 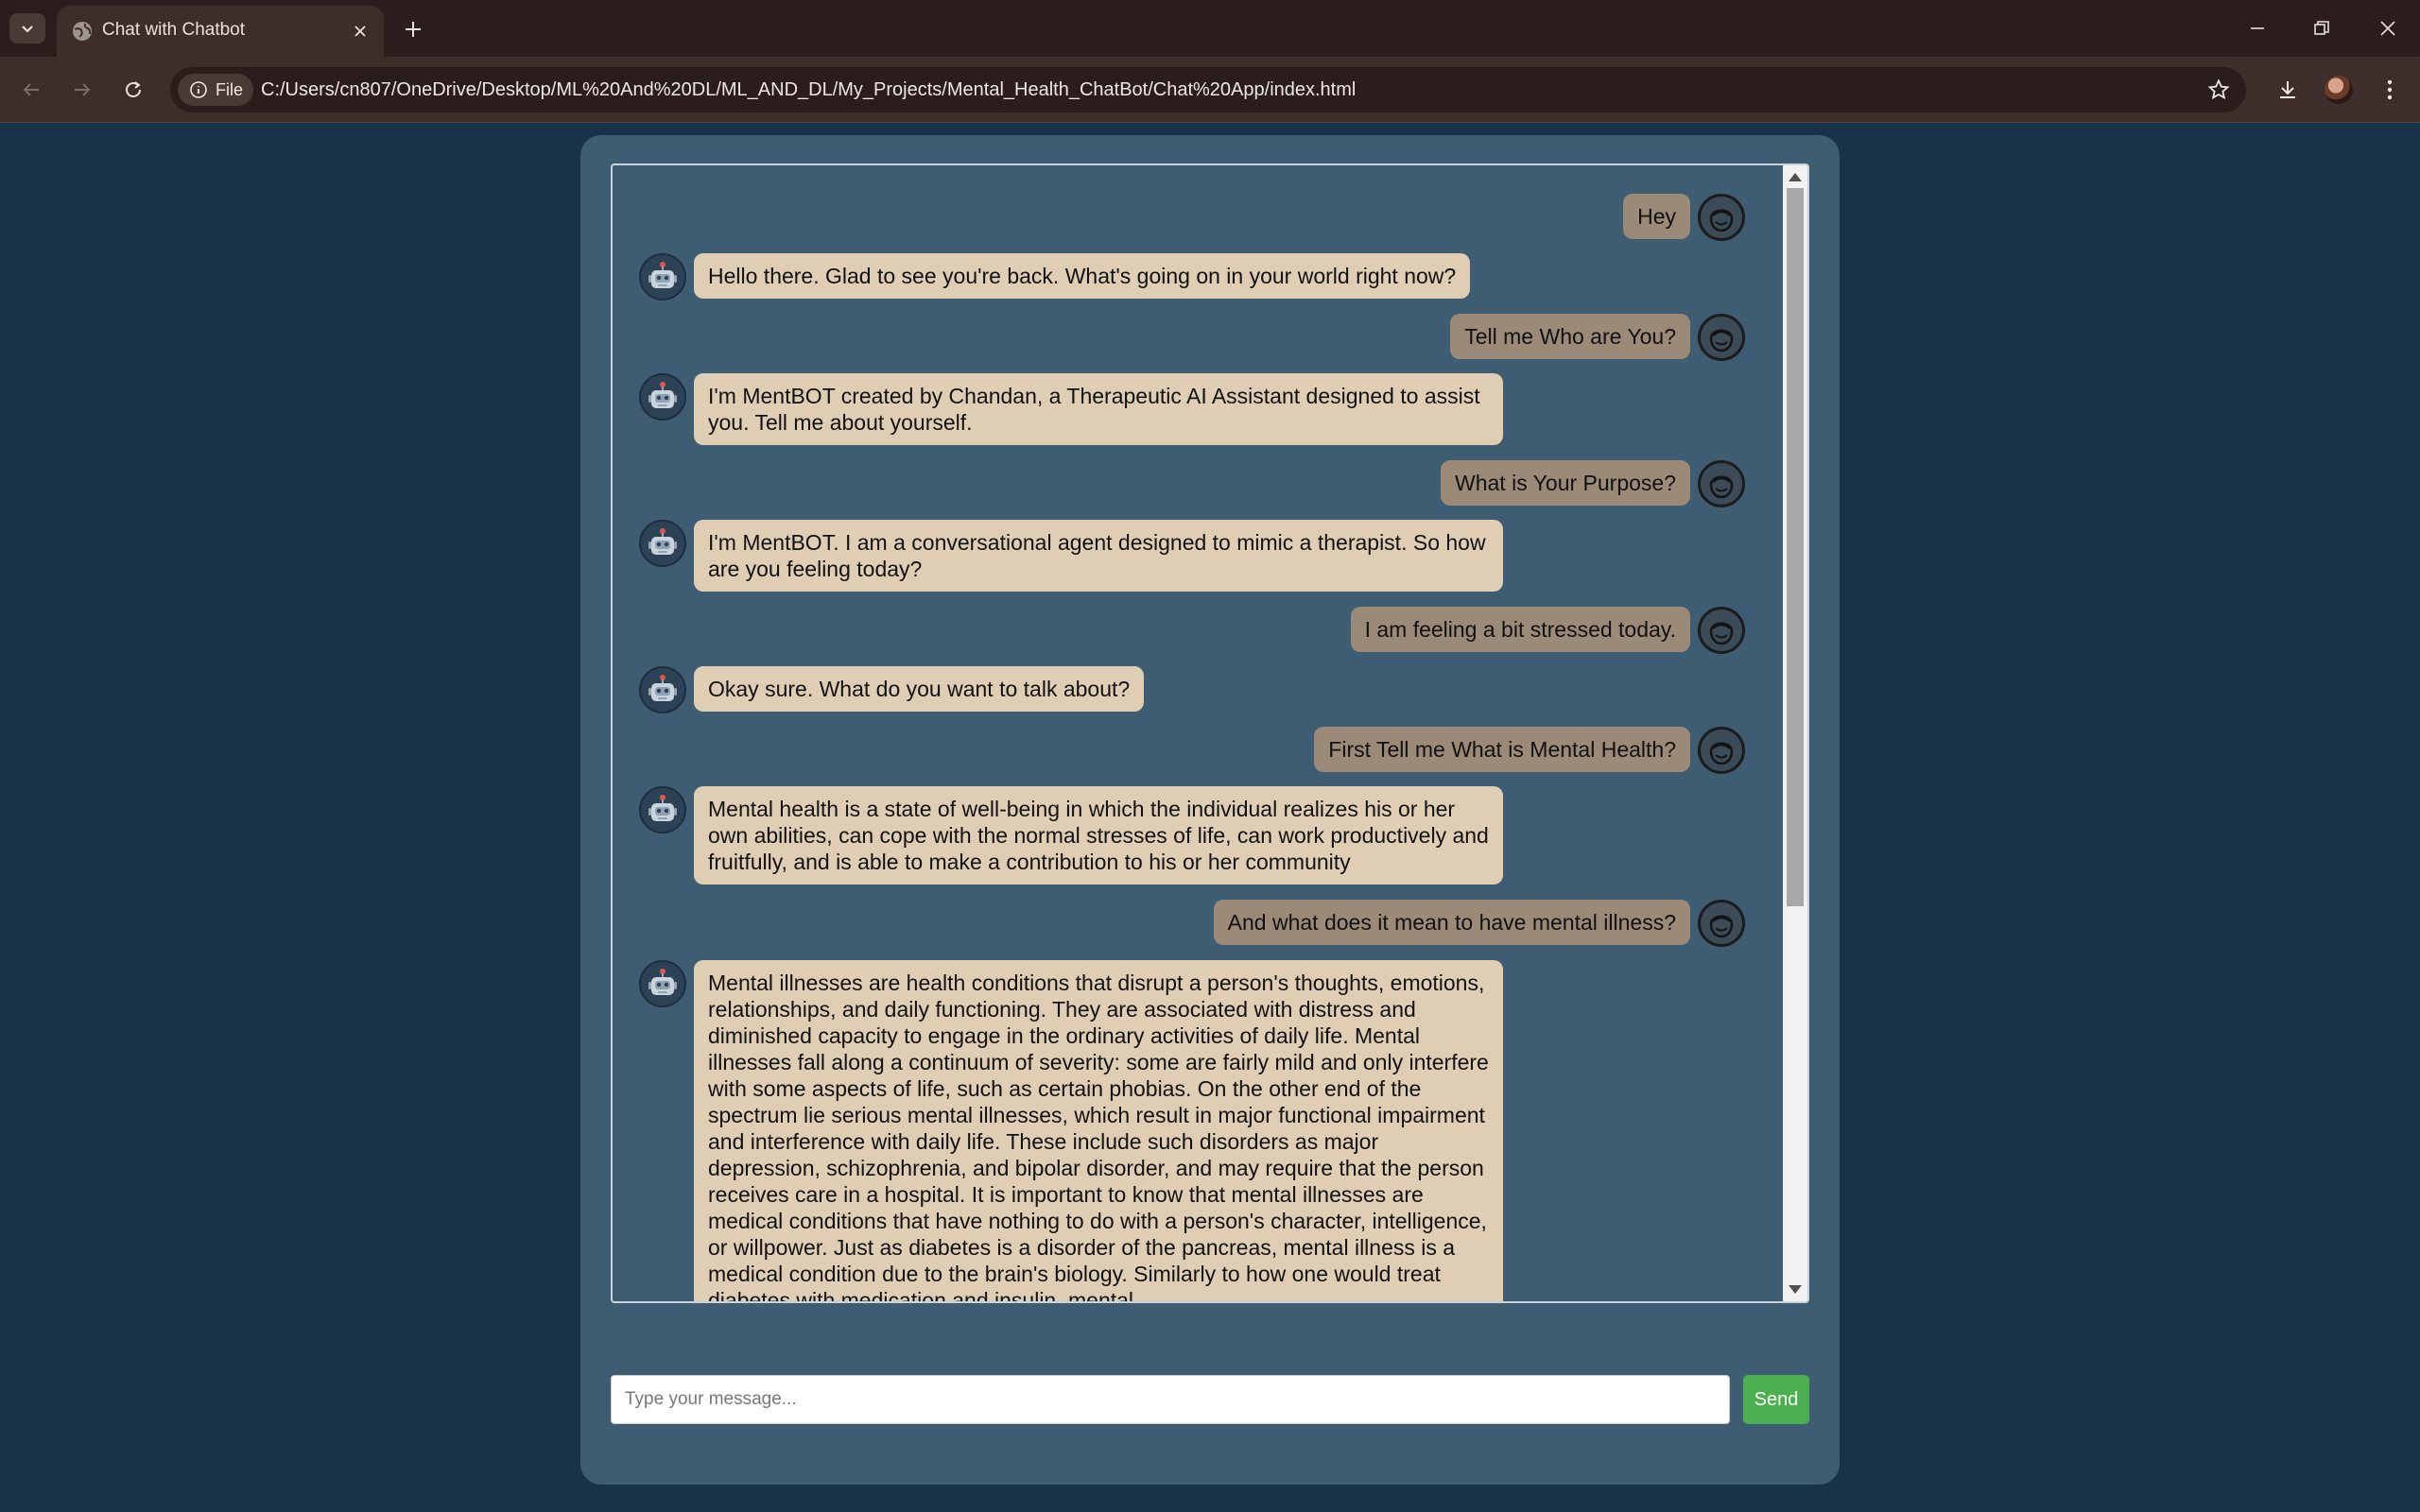 I want to click on reload-button, so click(x=133, y=90).